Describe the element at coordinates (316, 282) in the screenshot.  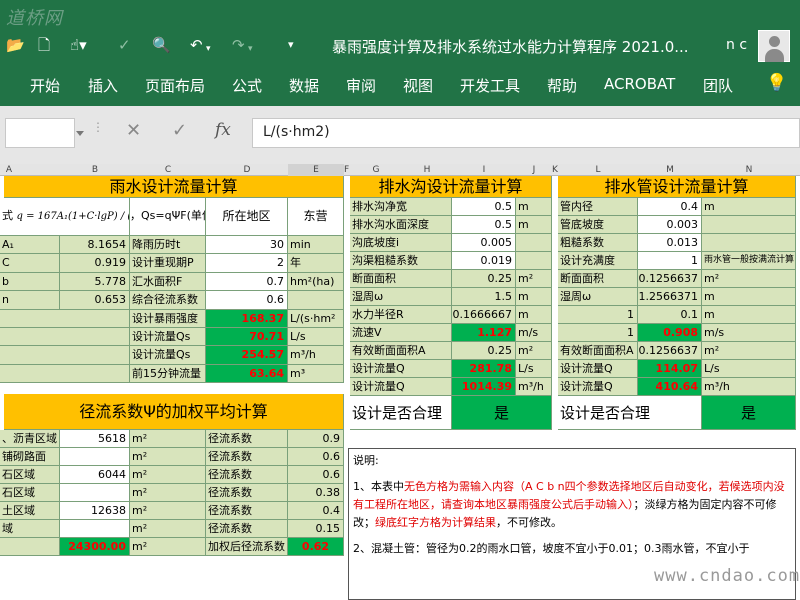
I see `input-unit: hm²(ha)` at that location.